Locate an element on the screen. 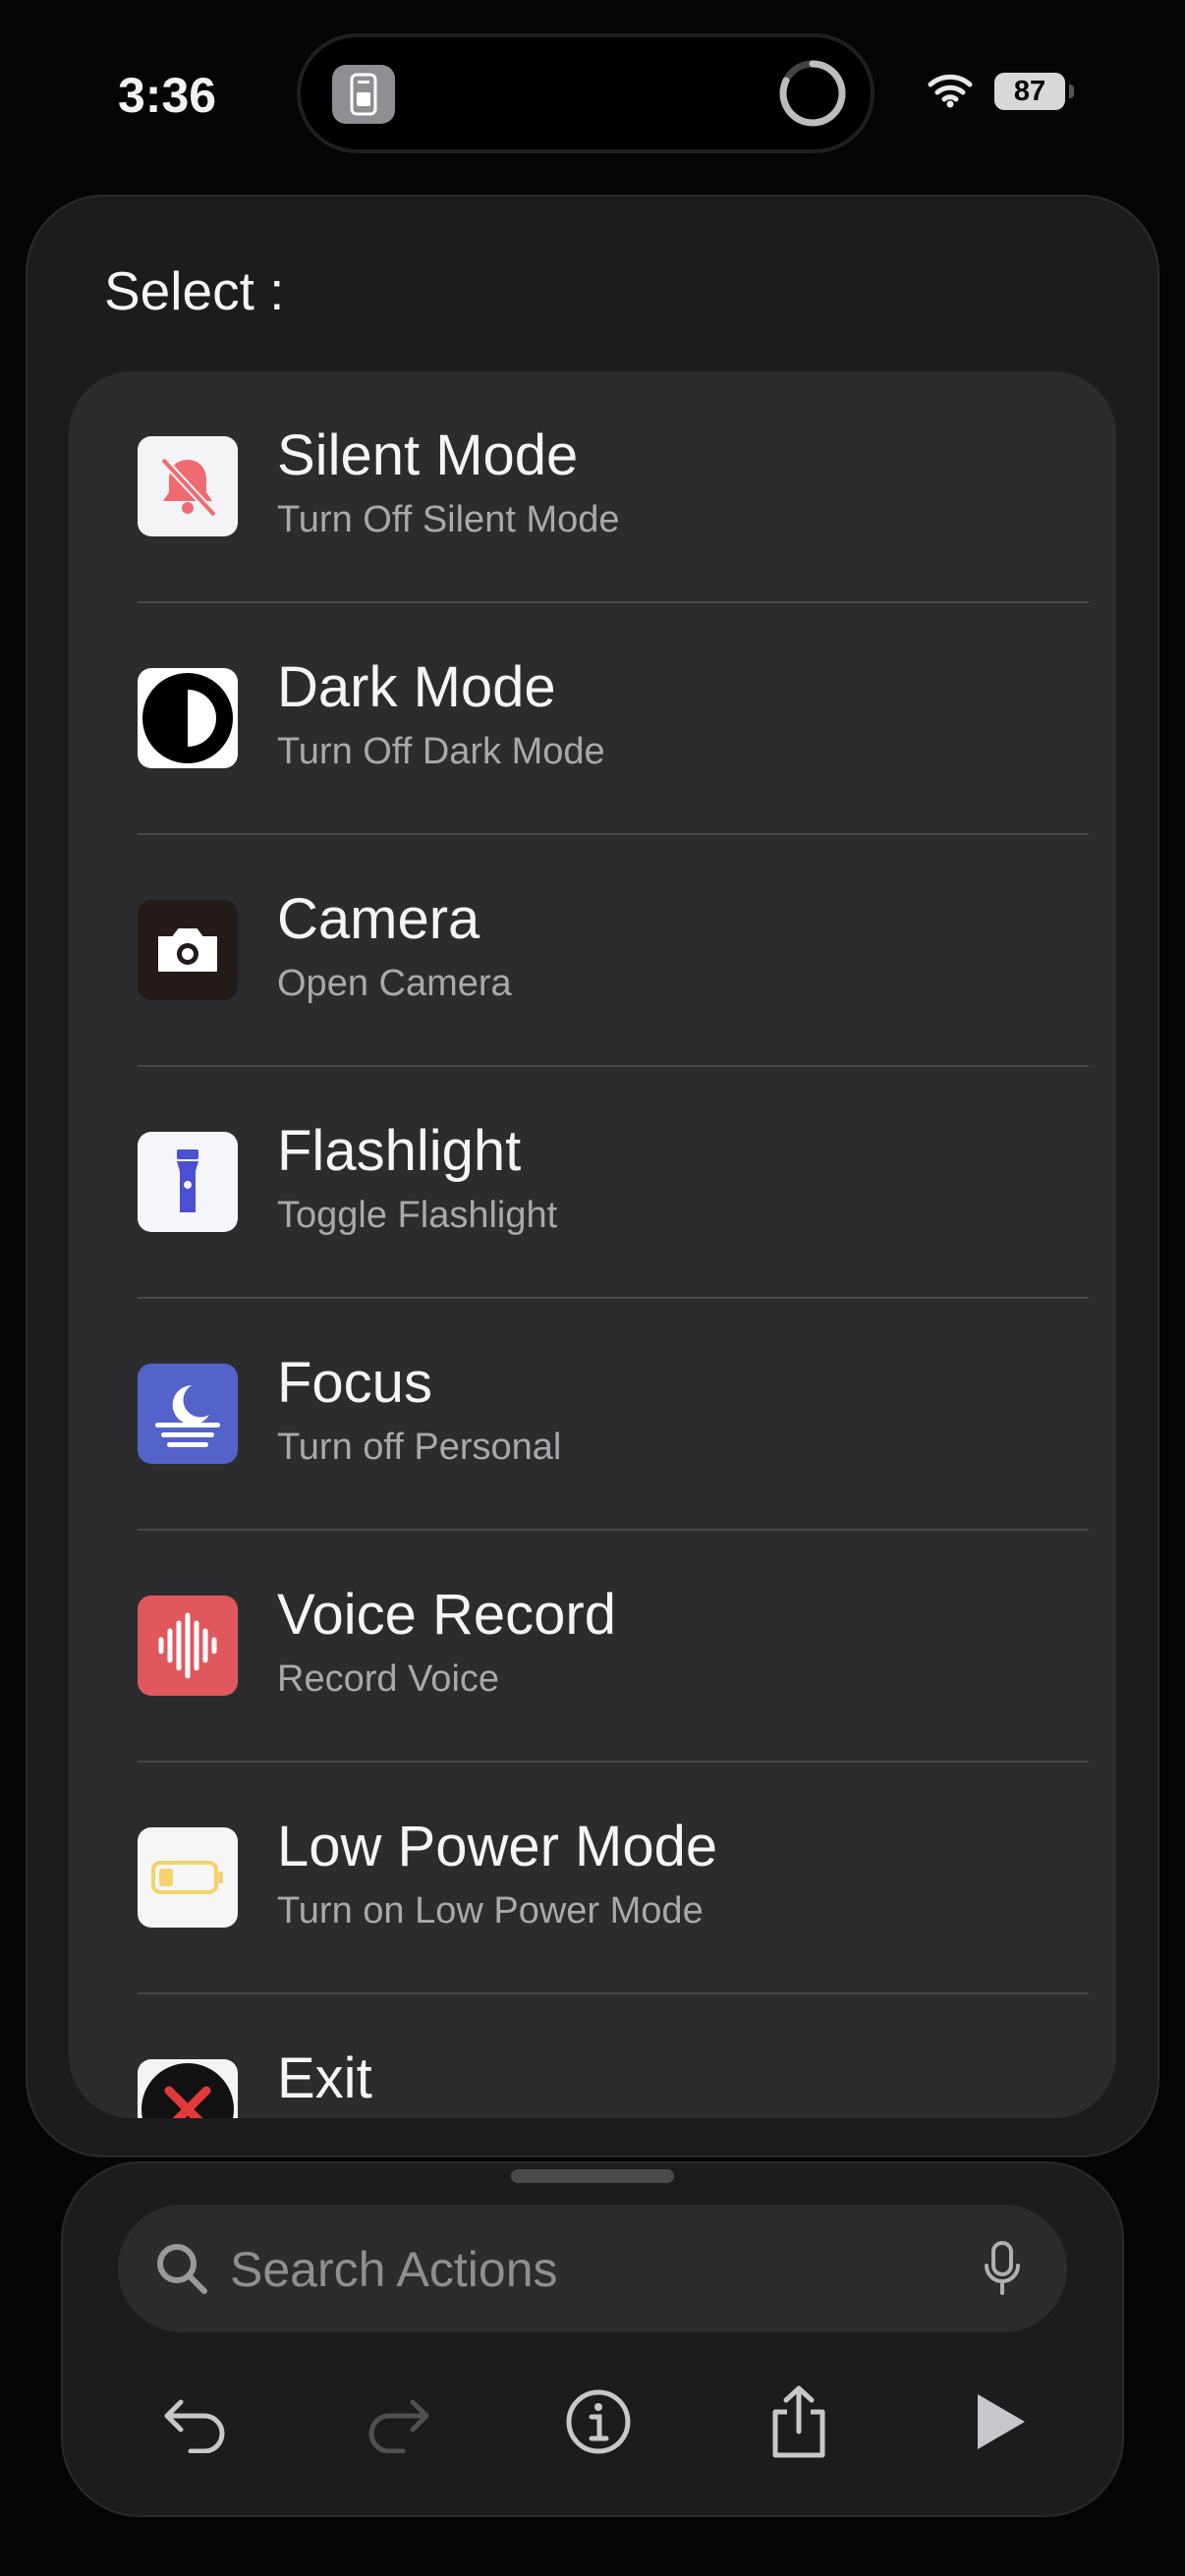 This screenshot has width=1185, height=2576. redo-icon is located at coordinates (399, 2426).